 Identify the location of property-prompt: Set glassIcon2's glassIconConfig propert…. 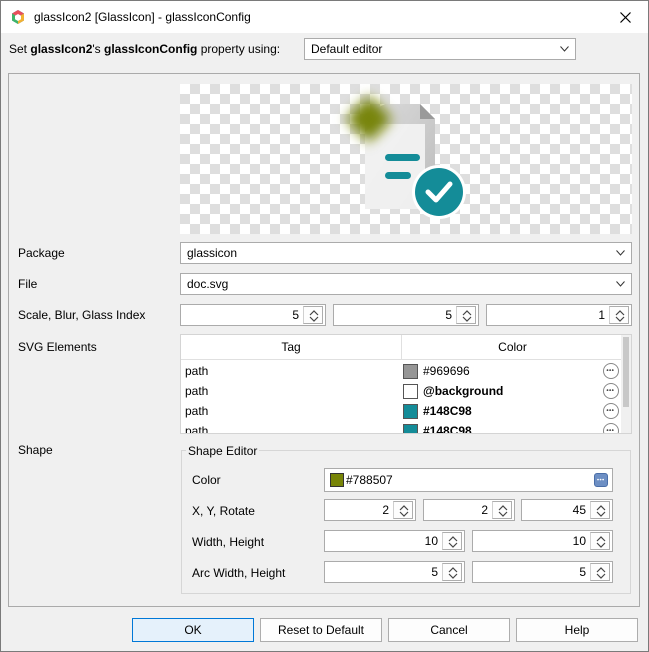
(144, 51).